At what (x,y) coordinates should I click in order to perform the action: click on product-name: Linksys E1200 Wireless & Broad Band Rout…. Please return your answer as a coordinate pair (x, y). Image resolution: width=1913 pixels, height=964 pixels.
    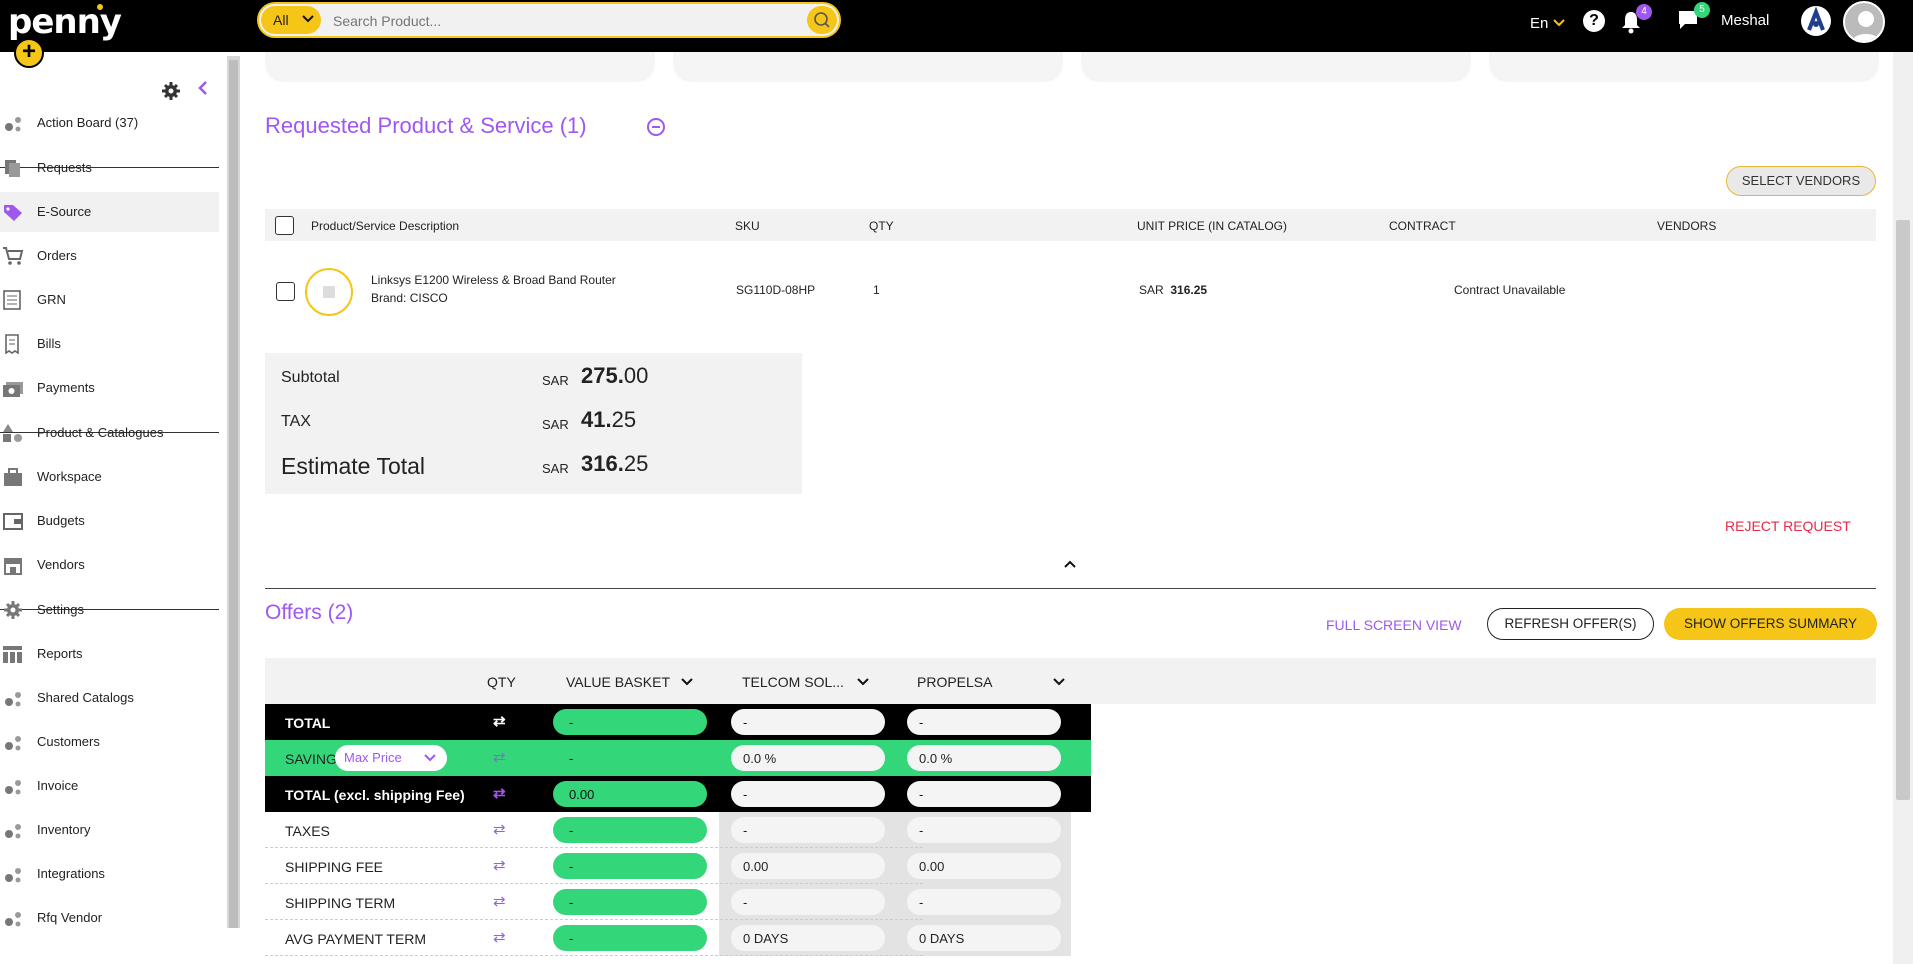
    Looking at the image, I should click on (493, 280).